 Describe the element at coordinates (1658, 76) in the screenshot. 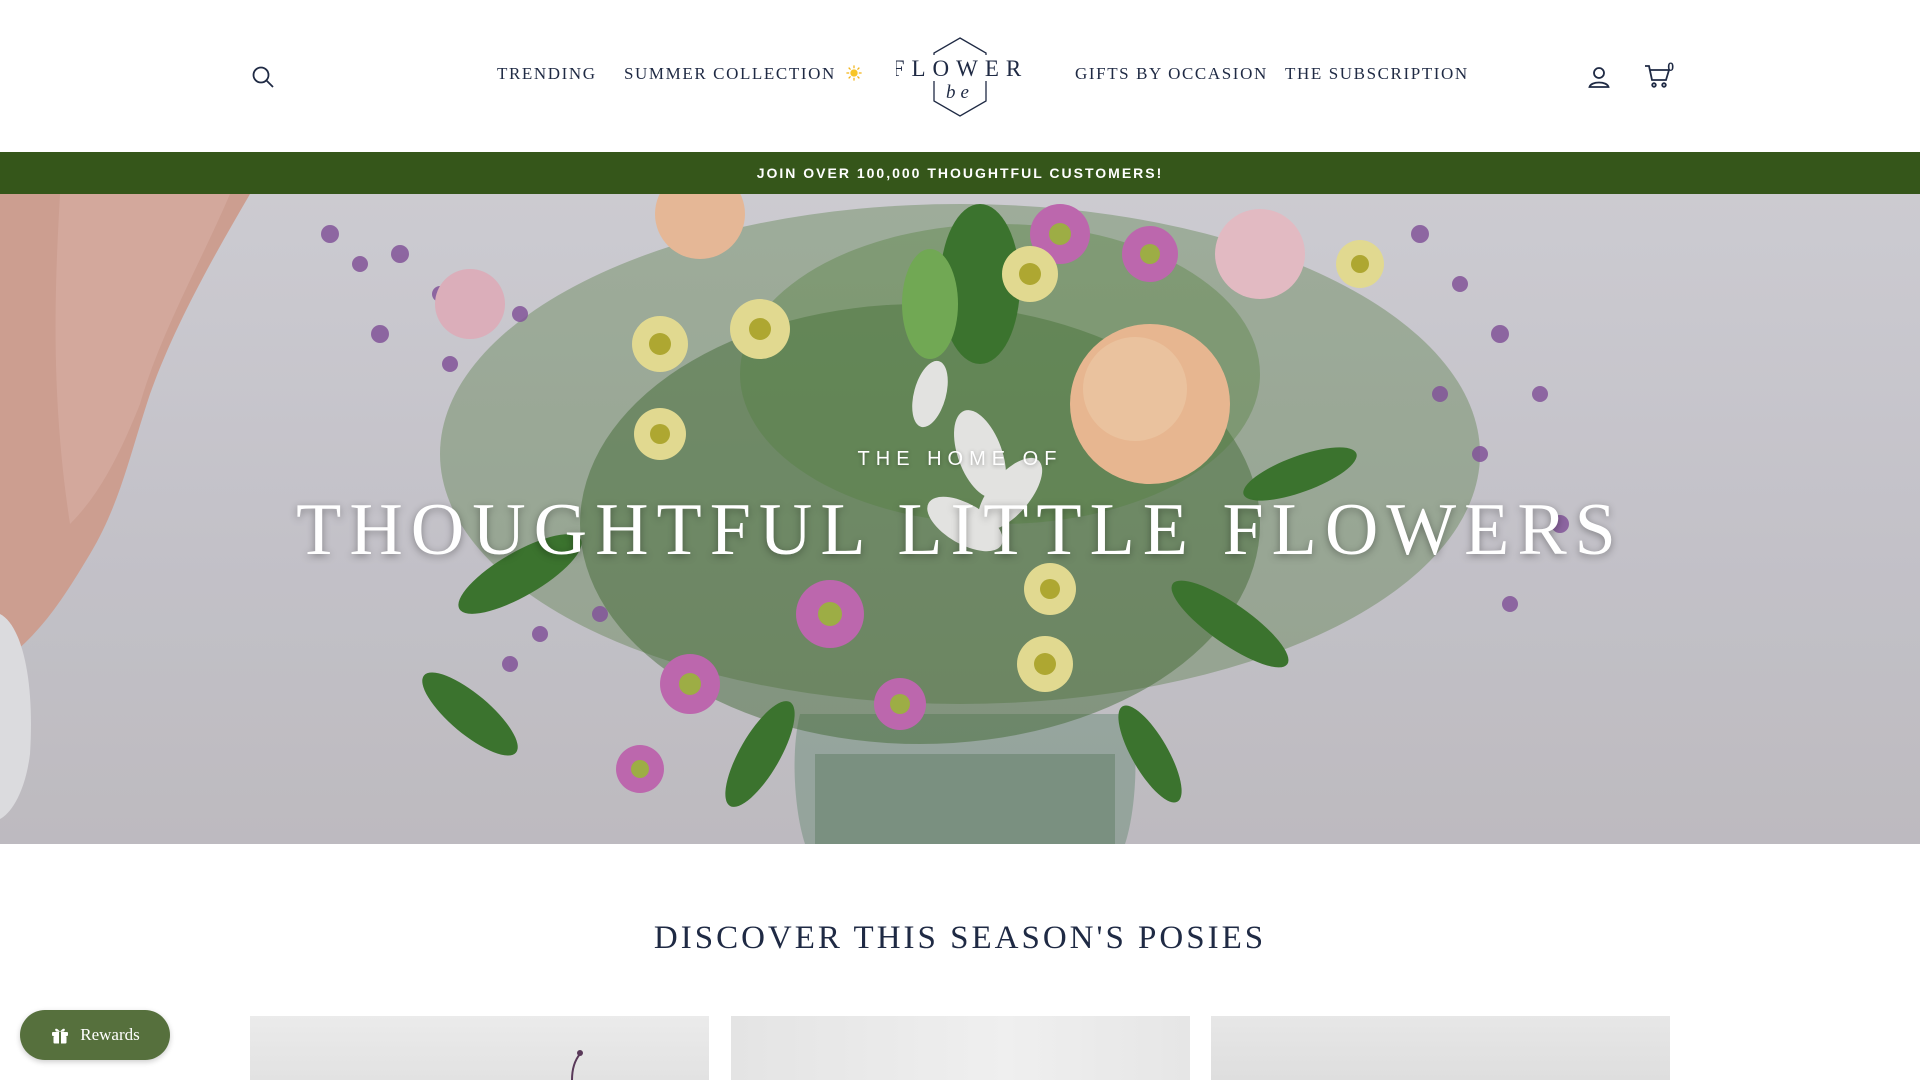

I see `cart-button: 0` at that location.